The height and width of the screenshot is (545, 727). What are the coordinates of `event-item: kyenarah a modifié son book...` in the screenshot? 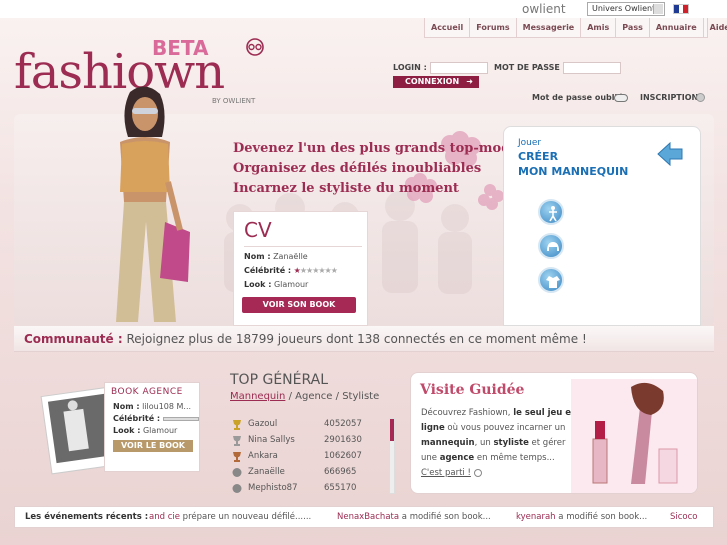 It's located at (581, 517).